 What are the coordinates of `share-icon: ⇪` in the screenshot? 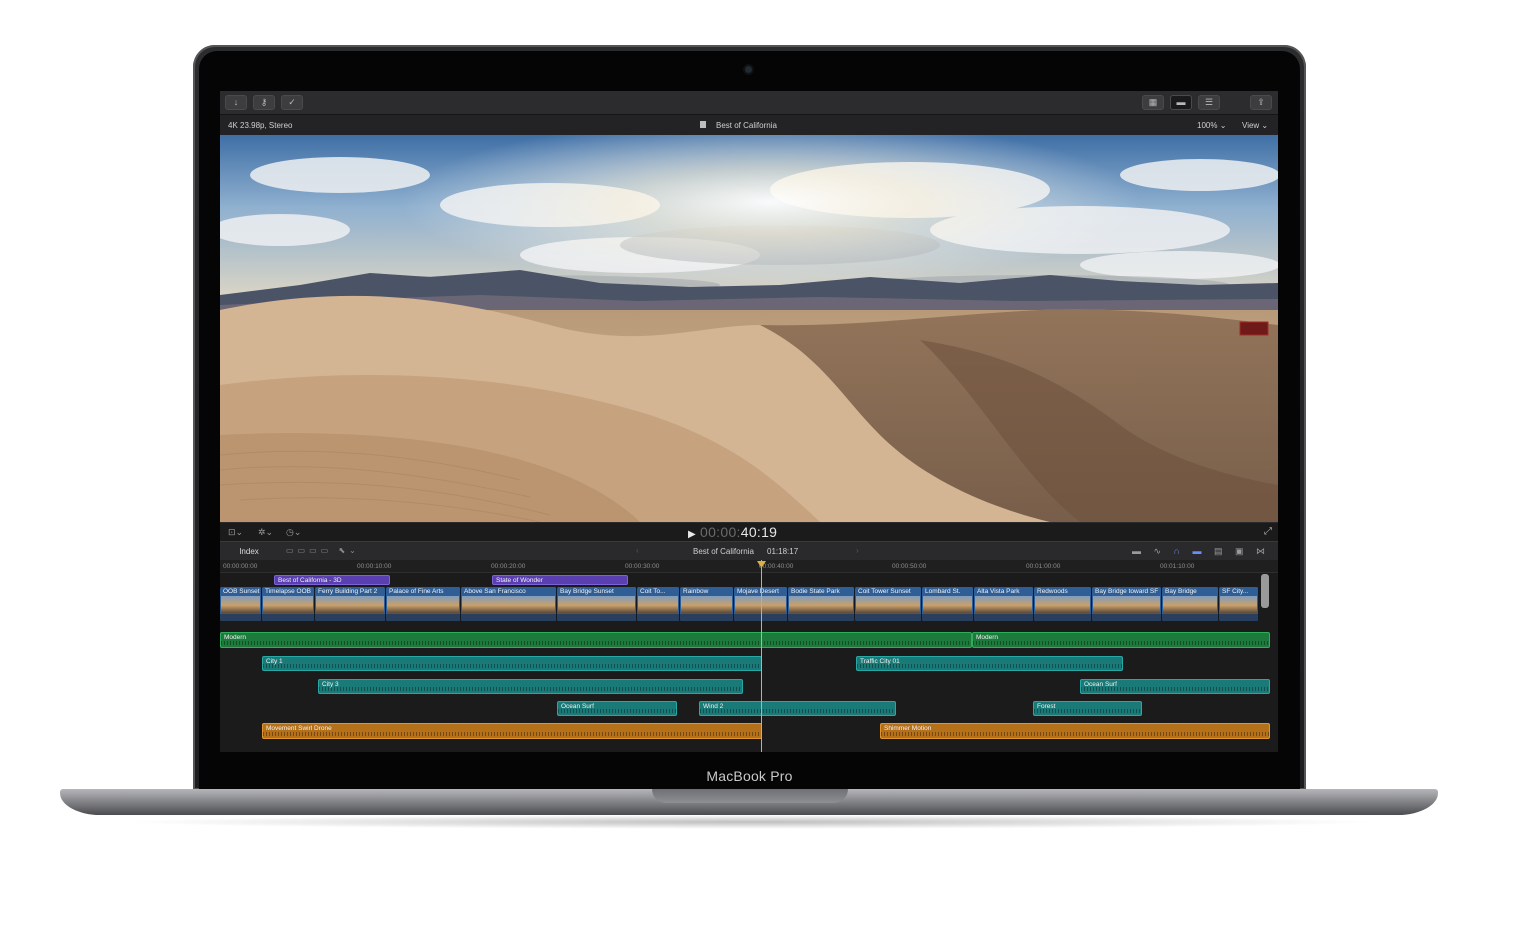 It's located at (1261, 102).